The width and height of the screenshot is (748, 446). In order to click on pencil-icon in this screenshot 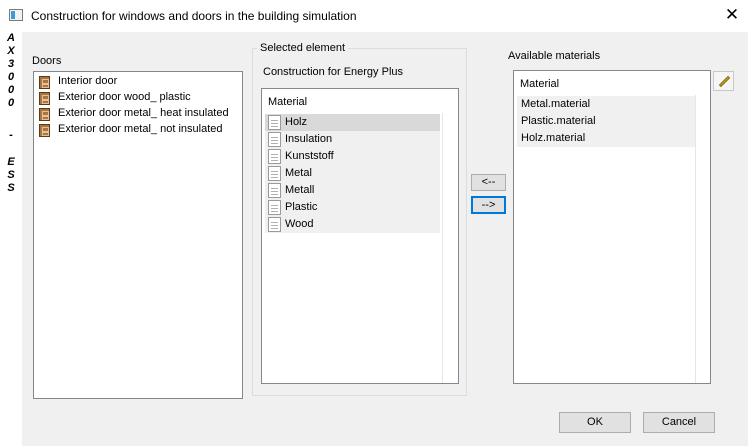, I will do `click(724, 81)`.